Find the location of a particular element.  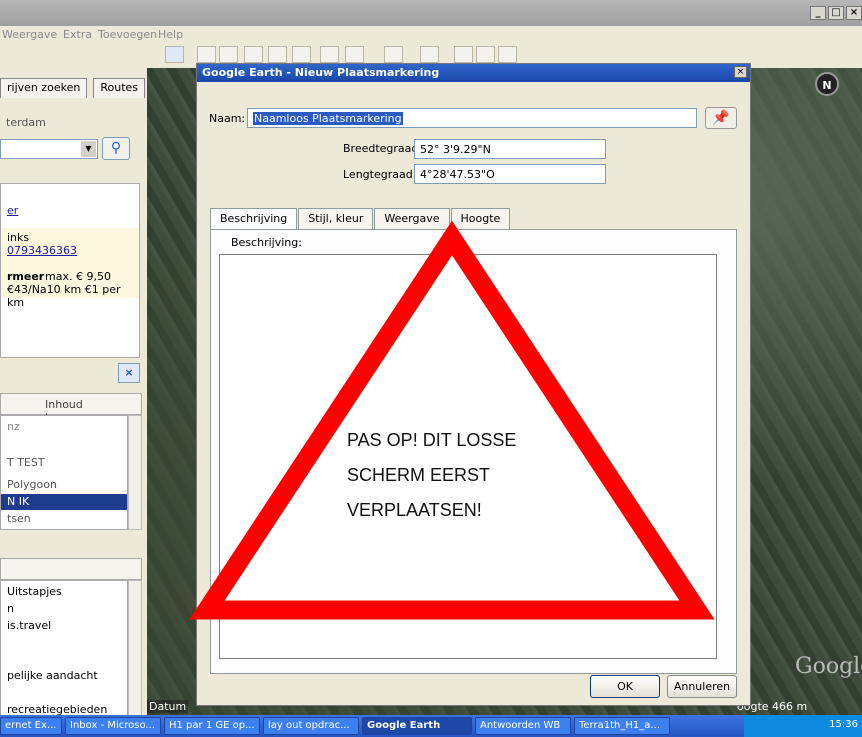

path-tool-icon is located at coordinates (253, 54).